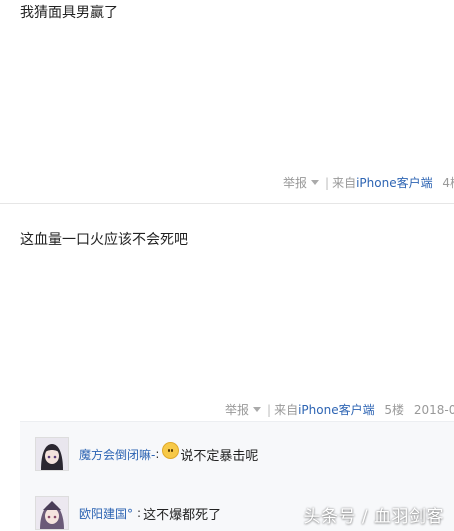 This screenshot has width=454, height=531. Describe the element at coordinates (106, 513) in the screenshot. I see `reply-username: 欧阳建国°` at that location.